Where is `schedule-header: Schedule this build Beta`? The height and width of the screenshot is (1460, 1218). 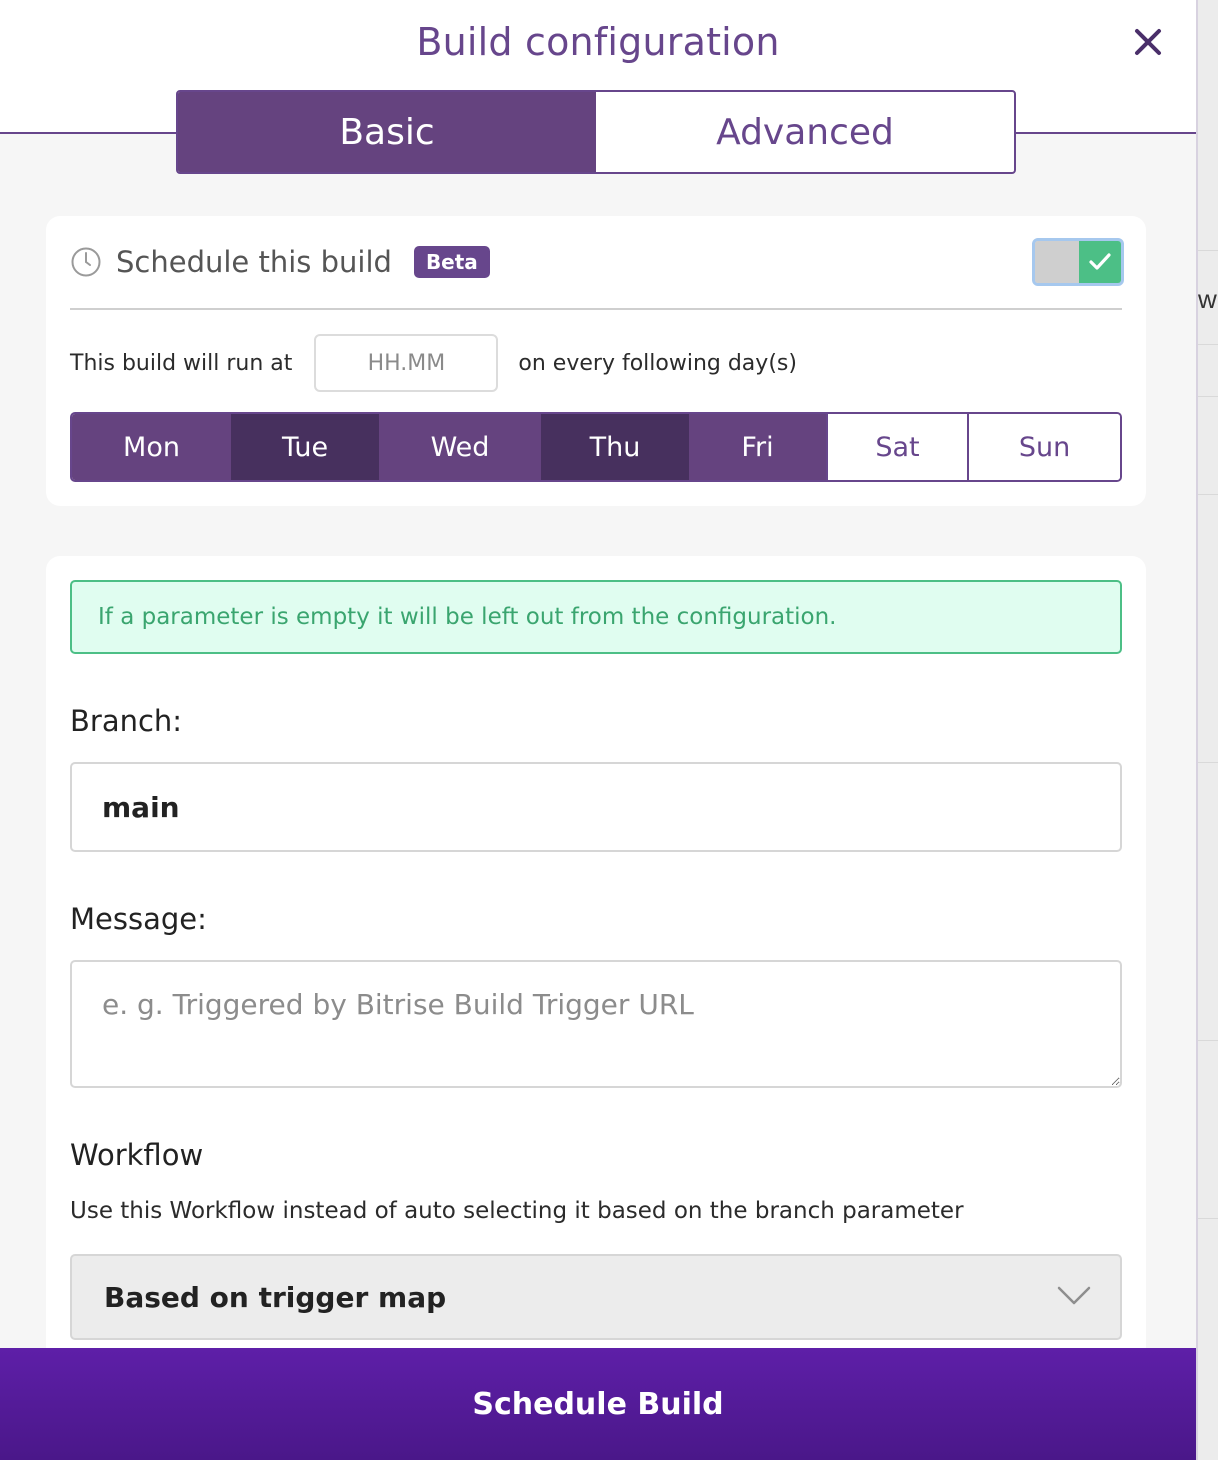 schedule-header: Schedule this build Beta is located at coordinates (280, 262).